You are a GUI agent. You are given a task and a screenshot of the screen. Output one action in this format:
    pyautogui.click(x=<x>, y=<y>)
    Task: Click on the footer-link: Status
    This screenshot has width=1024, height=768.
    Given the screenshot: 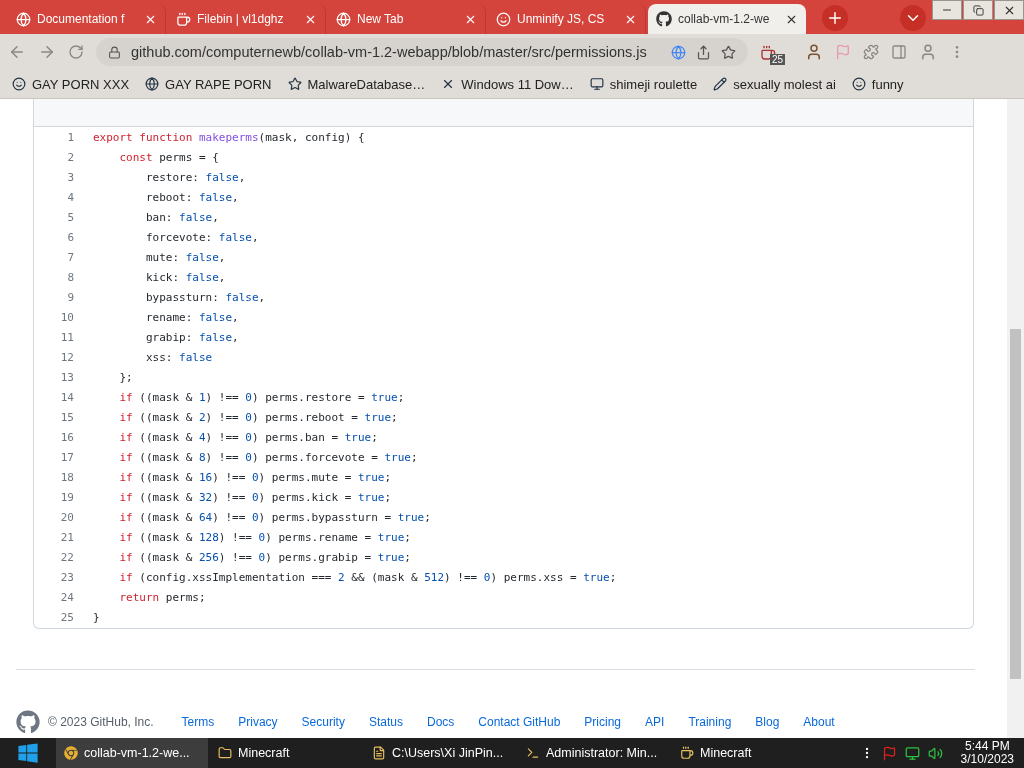 What is the action you would take?
    pyautogui.click(x=385, y=722)
    